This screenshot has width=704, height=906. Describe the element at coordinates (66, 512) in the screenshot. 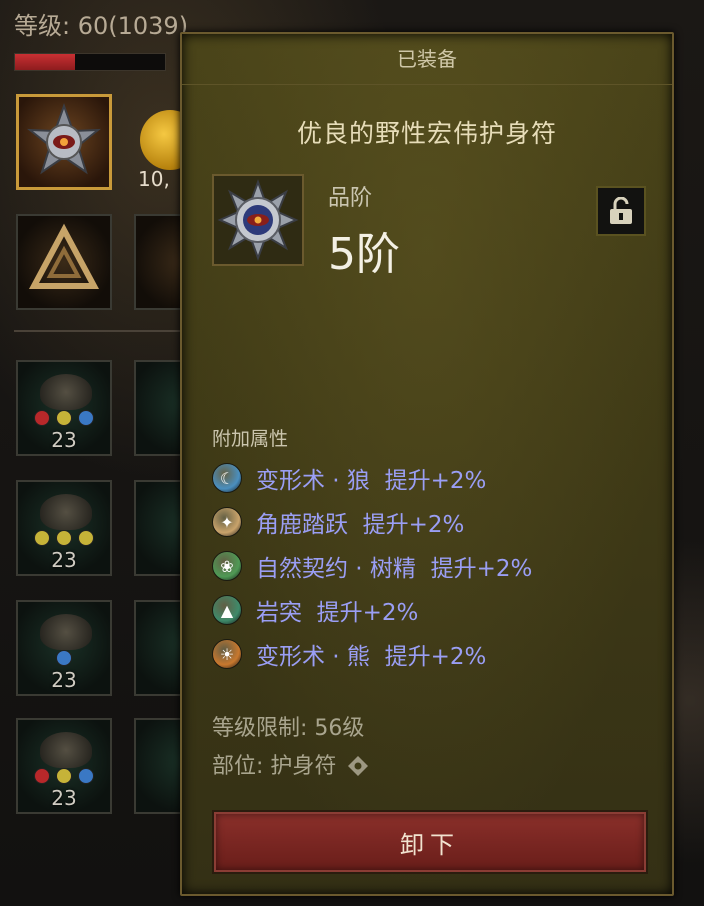

I see `gauntlet-icon` at that location.